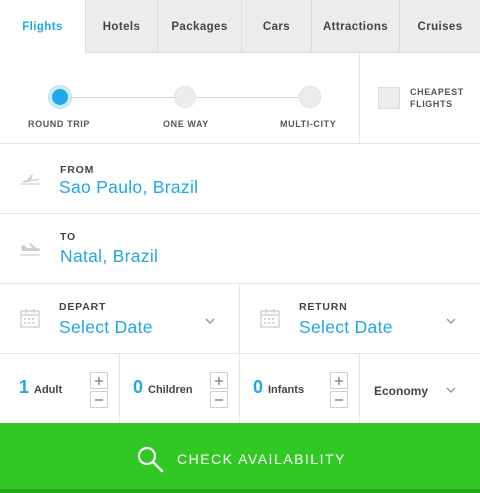  I want to click on cheapest-flights-label: CHEAPEST FLIGHTS, so click(445, 98).